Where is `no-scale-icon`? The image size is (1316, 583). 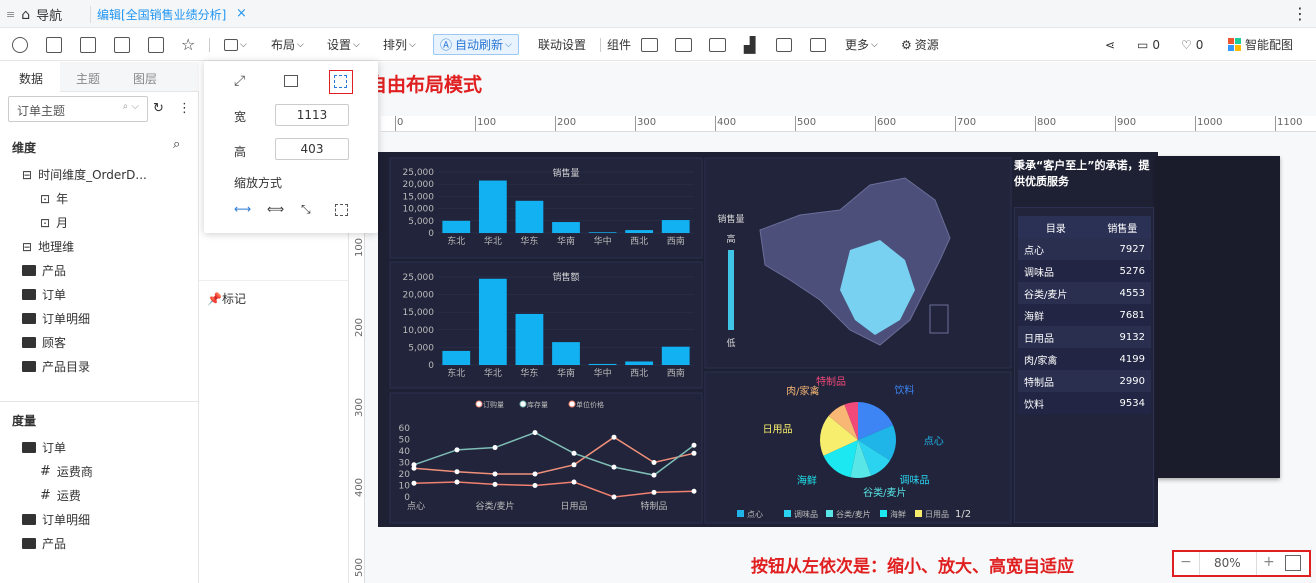 no-scale-icon is located at coordinates (341, 210).